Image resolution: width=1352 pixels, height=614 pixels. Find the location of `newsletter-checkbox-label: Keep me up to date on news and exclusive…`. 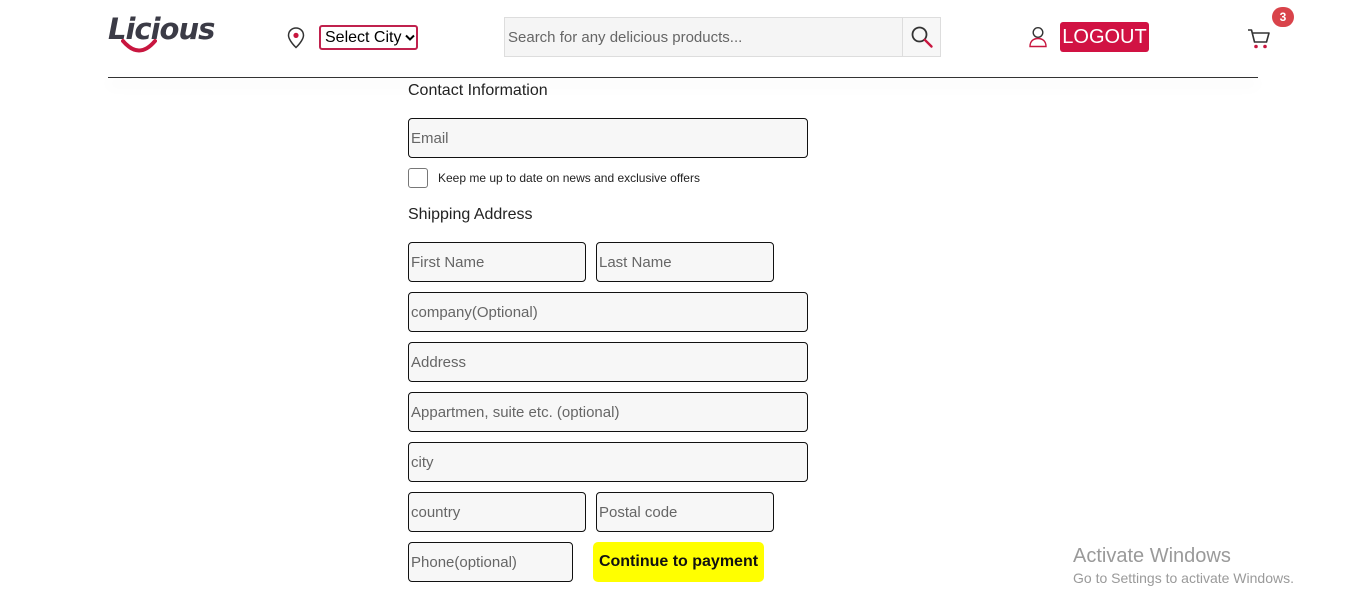

newsletter-checkbox-label: Keep me up to date on news and exclusive… is located at coordinates (569, 178).